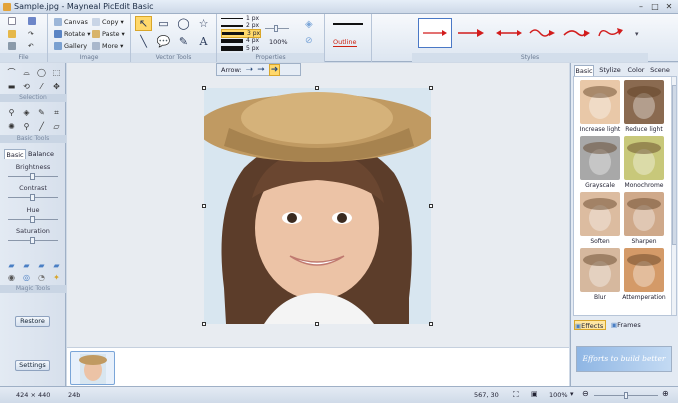 The height and width of the screenshot is (403, 678). I want to click on bucket-icon: ◈, so click(26, 112).